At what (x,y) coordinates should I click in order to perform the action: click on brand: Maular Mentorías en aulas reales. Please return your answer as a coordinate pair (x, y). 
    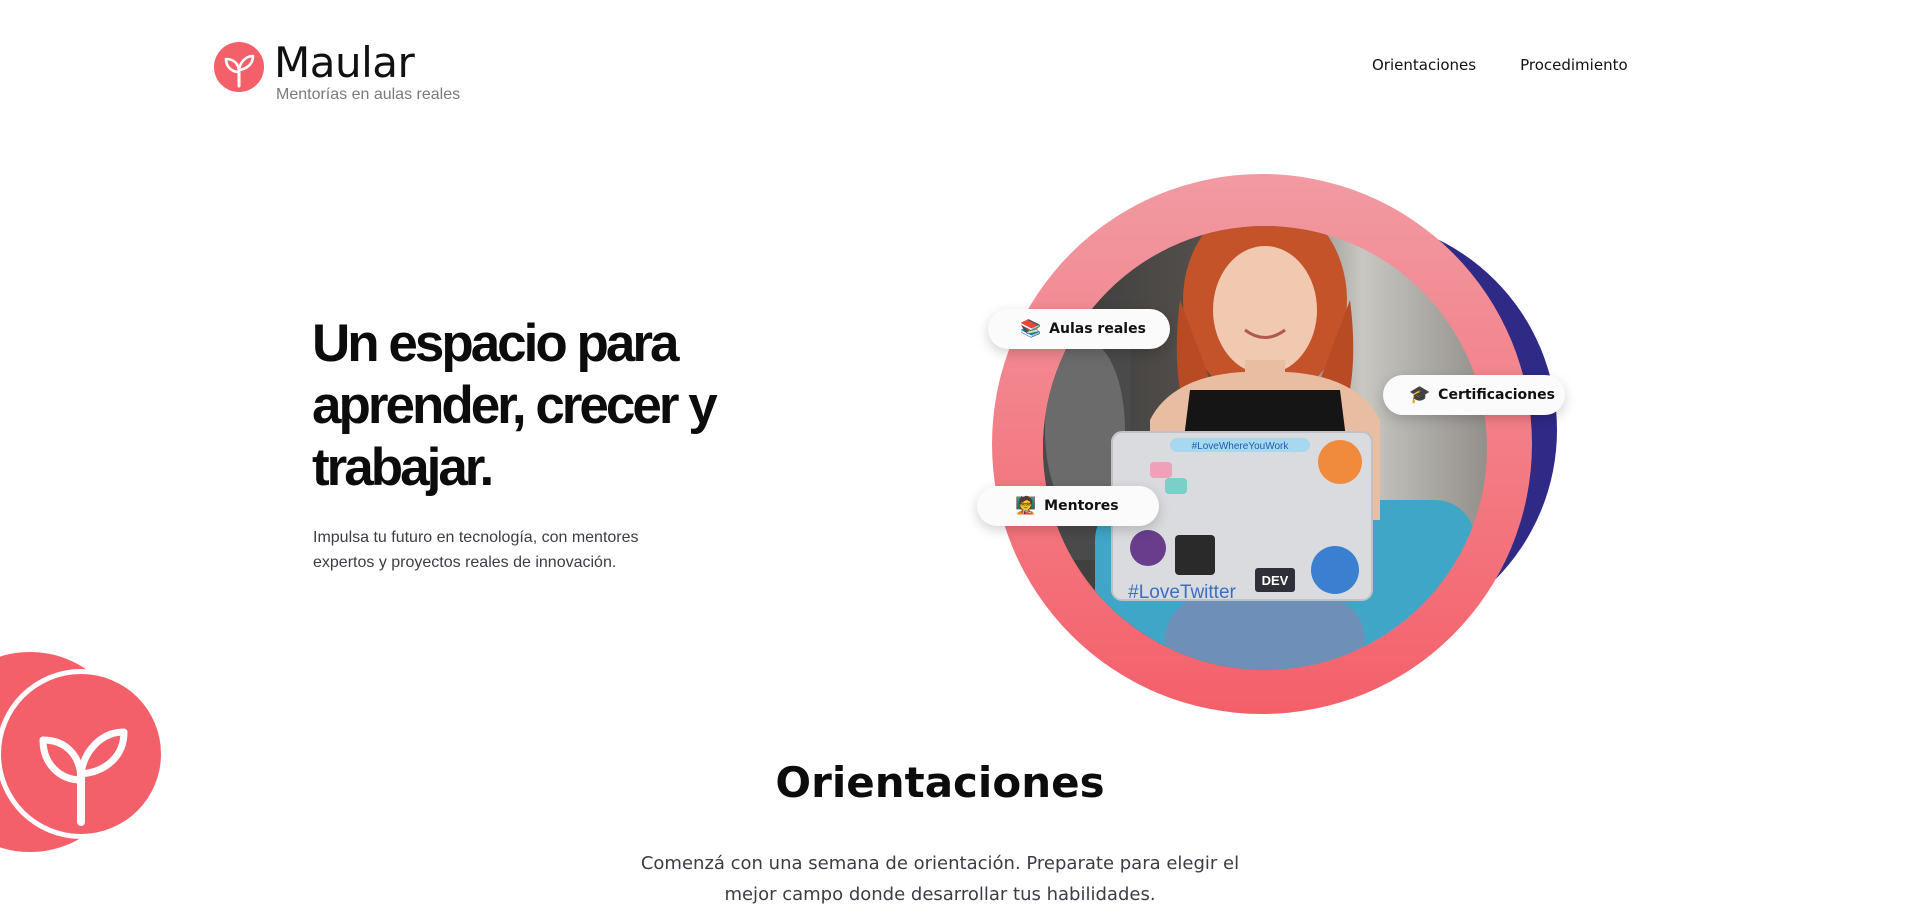
    Looking at the image, I should click on (337, 72).